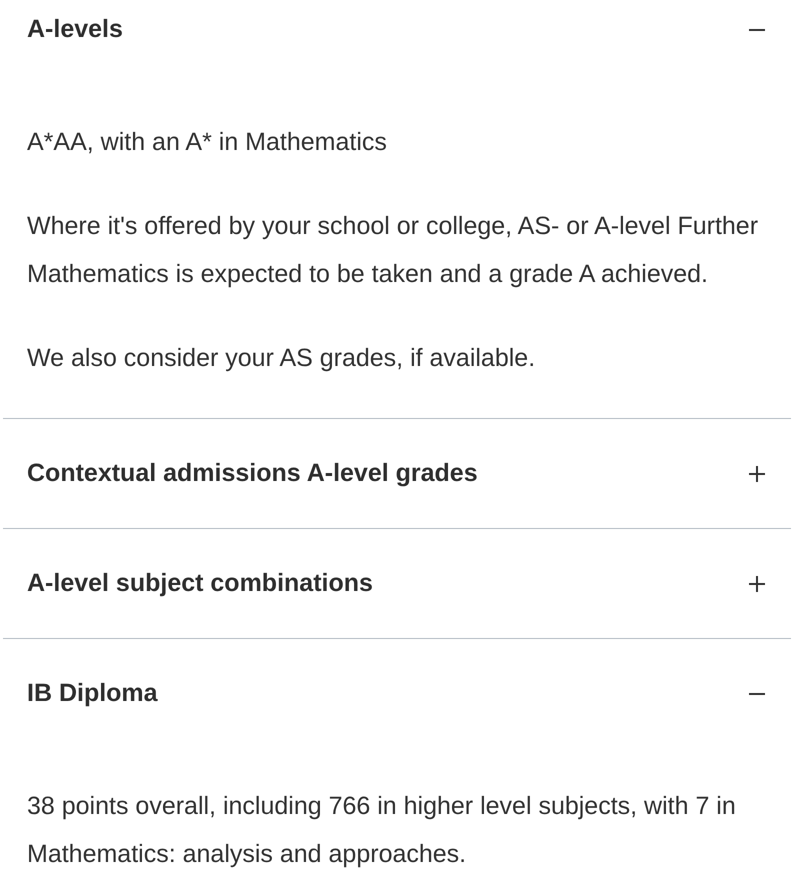 The height and width of the screenshot is (878, 797). What do you see at coordinates (200, 583) in the screenshot?
I see `section-title: A-level subject combinations` at bounding box center [200, 583].